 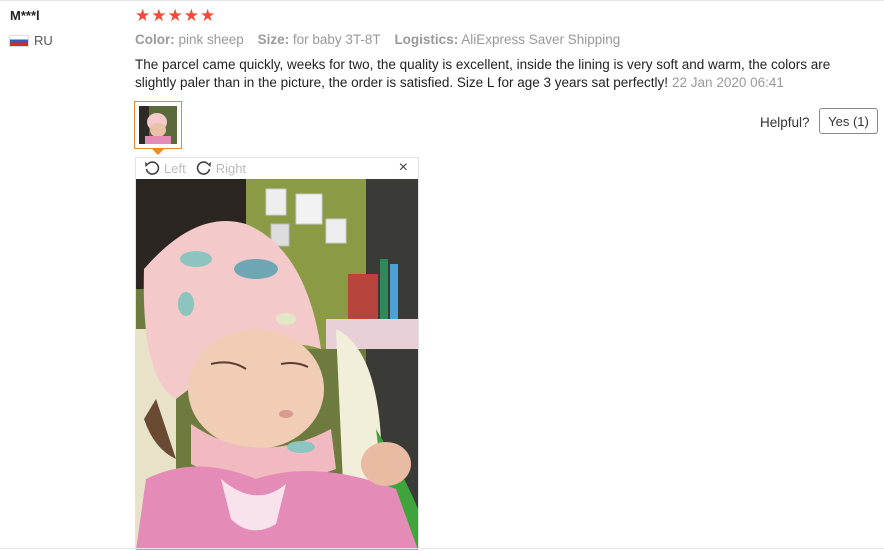 I want to click on color-label: Color:, so click(x=155, y=39).